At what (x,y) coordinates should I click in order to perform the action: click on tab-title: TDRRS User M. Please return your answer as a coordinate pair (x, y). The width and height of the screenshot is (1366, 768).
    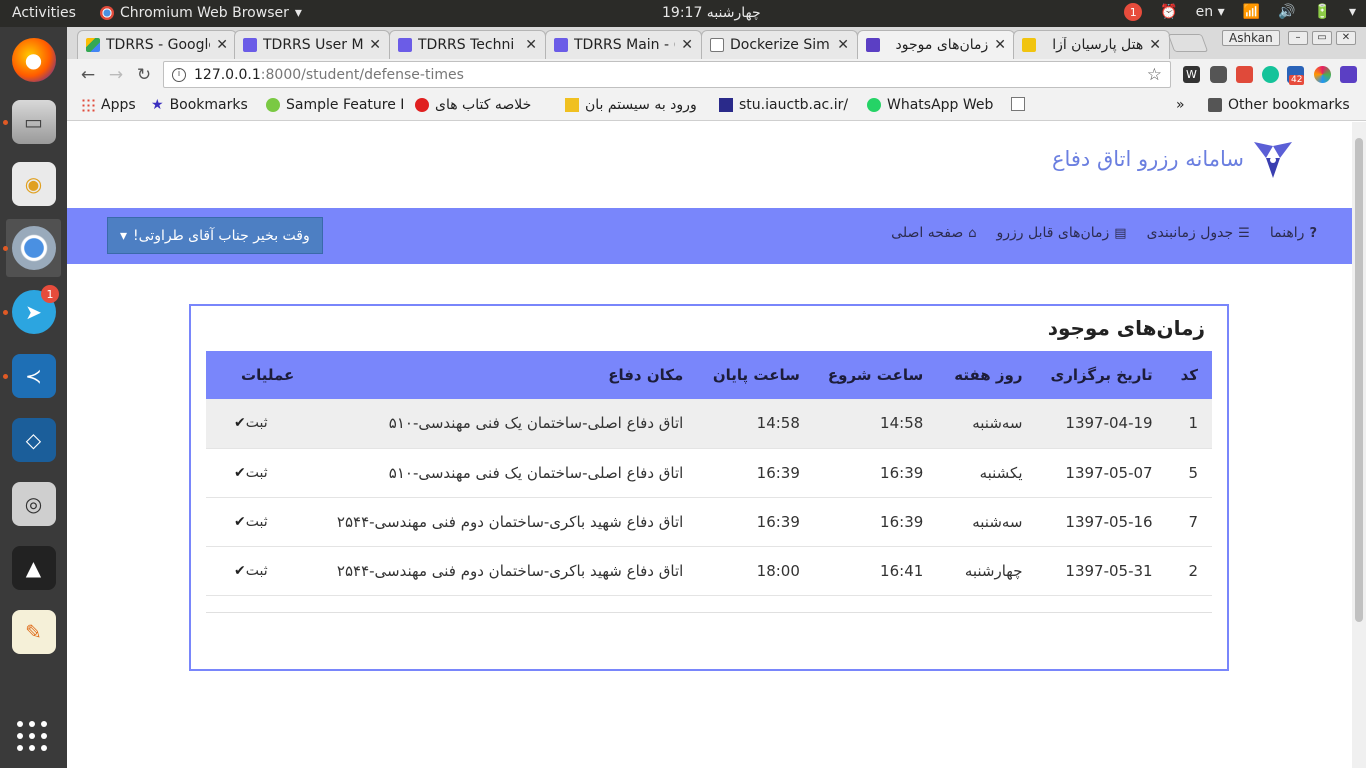
    Looking at the image, I should click on (313, 45).